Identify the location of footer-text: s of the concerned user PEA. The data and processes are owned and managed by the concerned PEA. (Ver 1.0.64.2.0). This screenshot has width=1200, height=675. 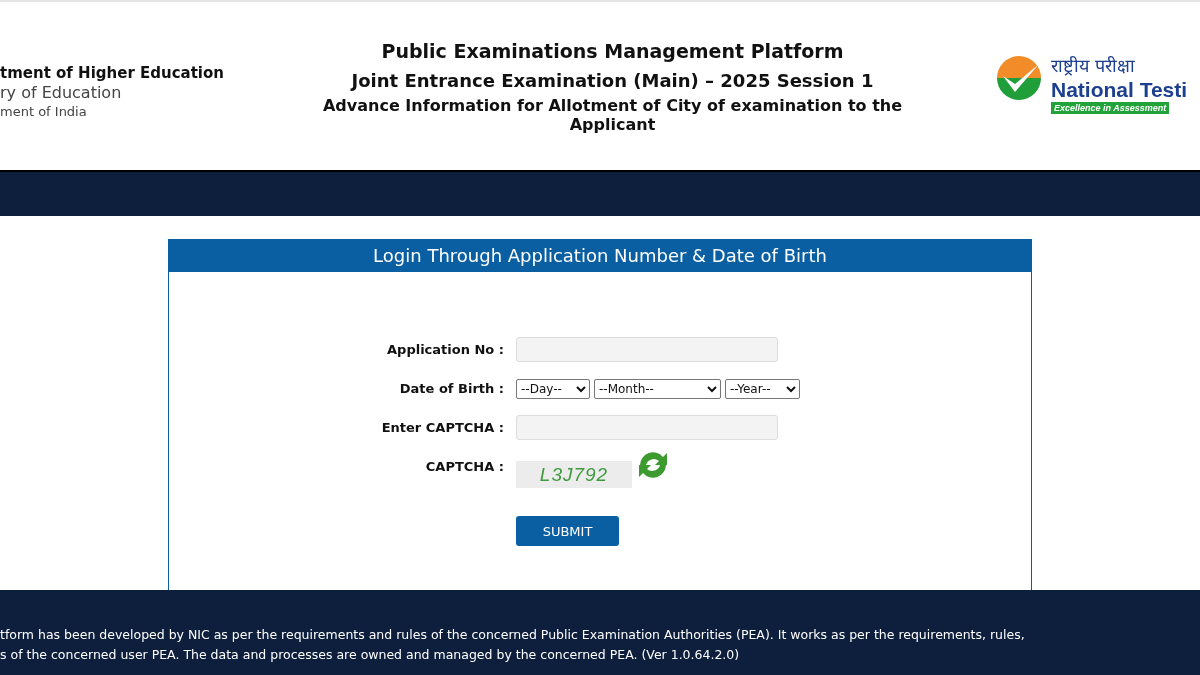
(370, 655).